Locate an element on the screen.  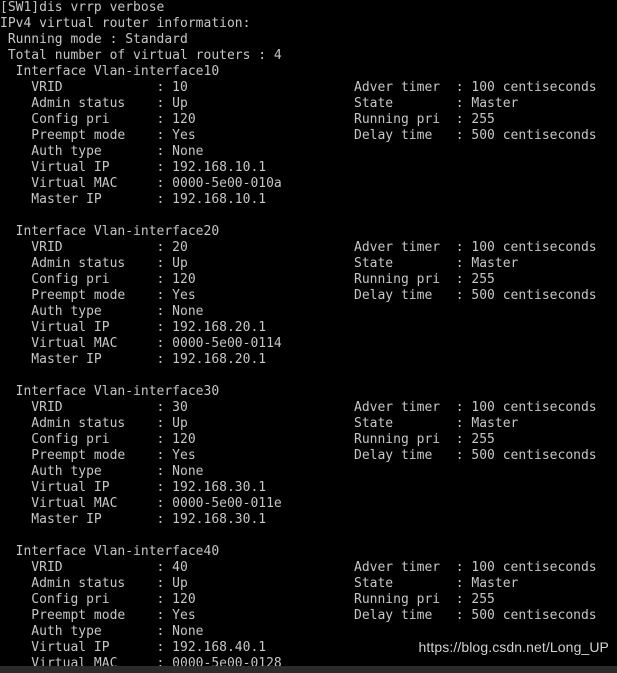
interface-detail-line: VRID : 10 Adver timer : 100 centiseconds is located at coordinates (308, 88).